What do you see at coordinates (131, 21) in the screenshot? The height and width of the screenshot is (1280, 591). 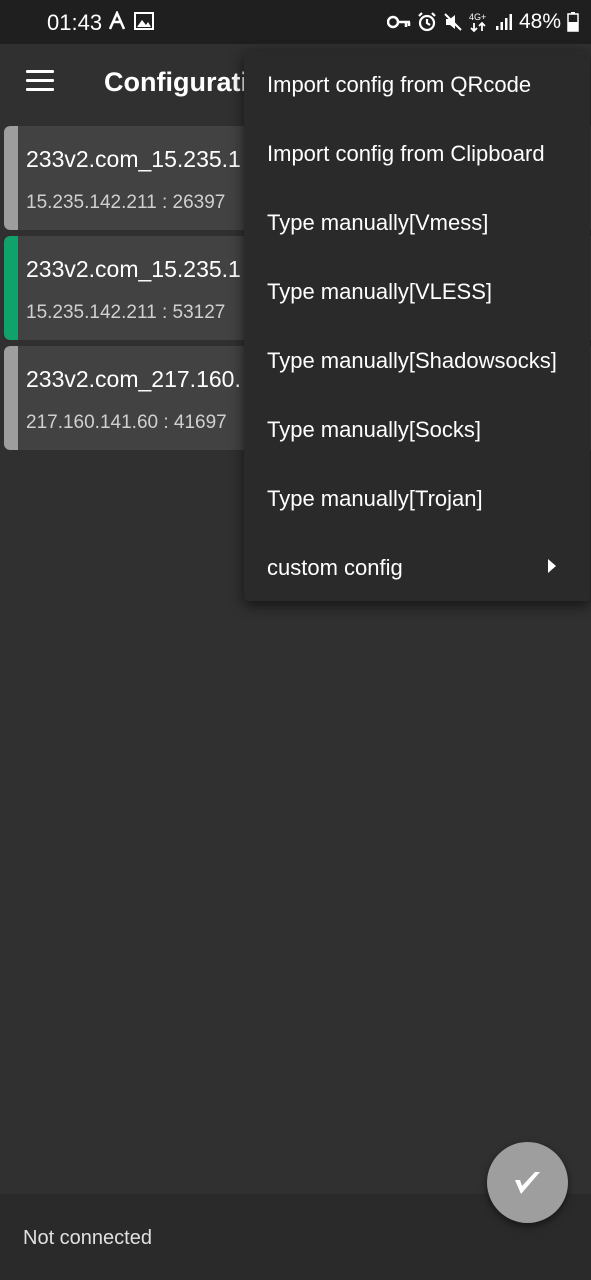 I see `status-left-icons` at bounding box center [131, 21].